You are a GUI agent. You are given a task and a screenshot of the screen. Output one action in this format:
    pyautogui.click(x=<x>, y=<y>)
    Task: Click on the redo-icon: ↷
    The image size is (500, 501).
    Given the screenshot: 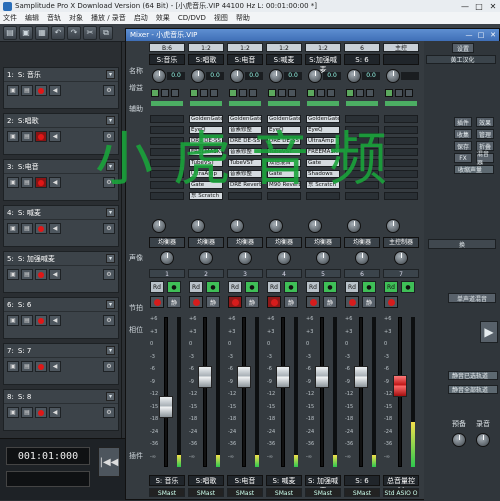 What is the action you would take?
    pyautogui.click(x=74, y=32)
    